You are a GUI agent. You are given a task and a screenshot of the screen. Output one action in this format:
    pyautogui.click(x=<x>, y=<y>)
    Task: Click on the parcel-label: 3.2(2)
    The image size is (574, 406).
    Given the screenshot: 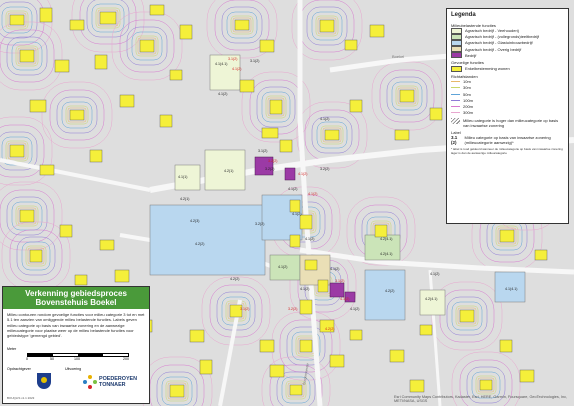 What is the action you would take?
    pyautogui.click(x=259, y=224)
    